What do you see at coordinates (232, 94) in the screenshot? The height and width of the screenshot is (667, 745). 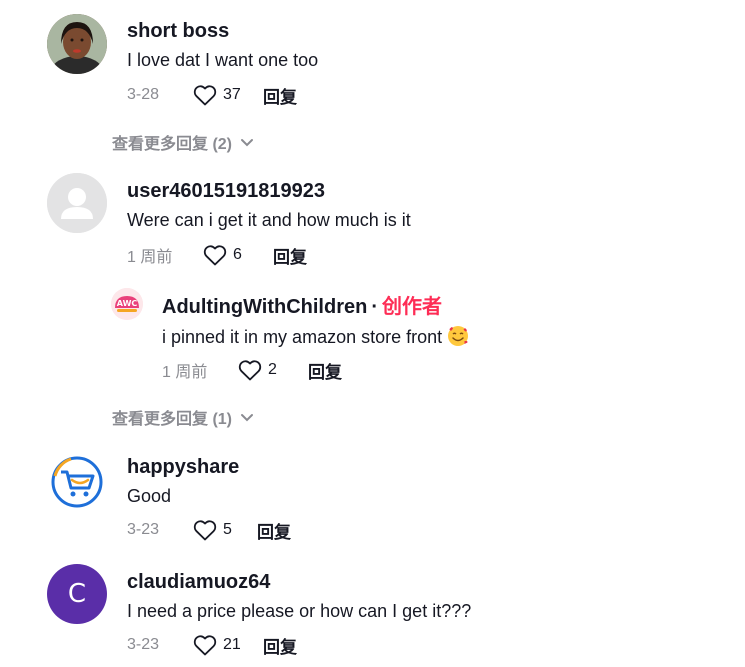 I see `like-count: 37` at bounding box center [232, 94].